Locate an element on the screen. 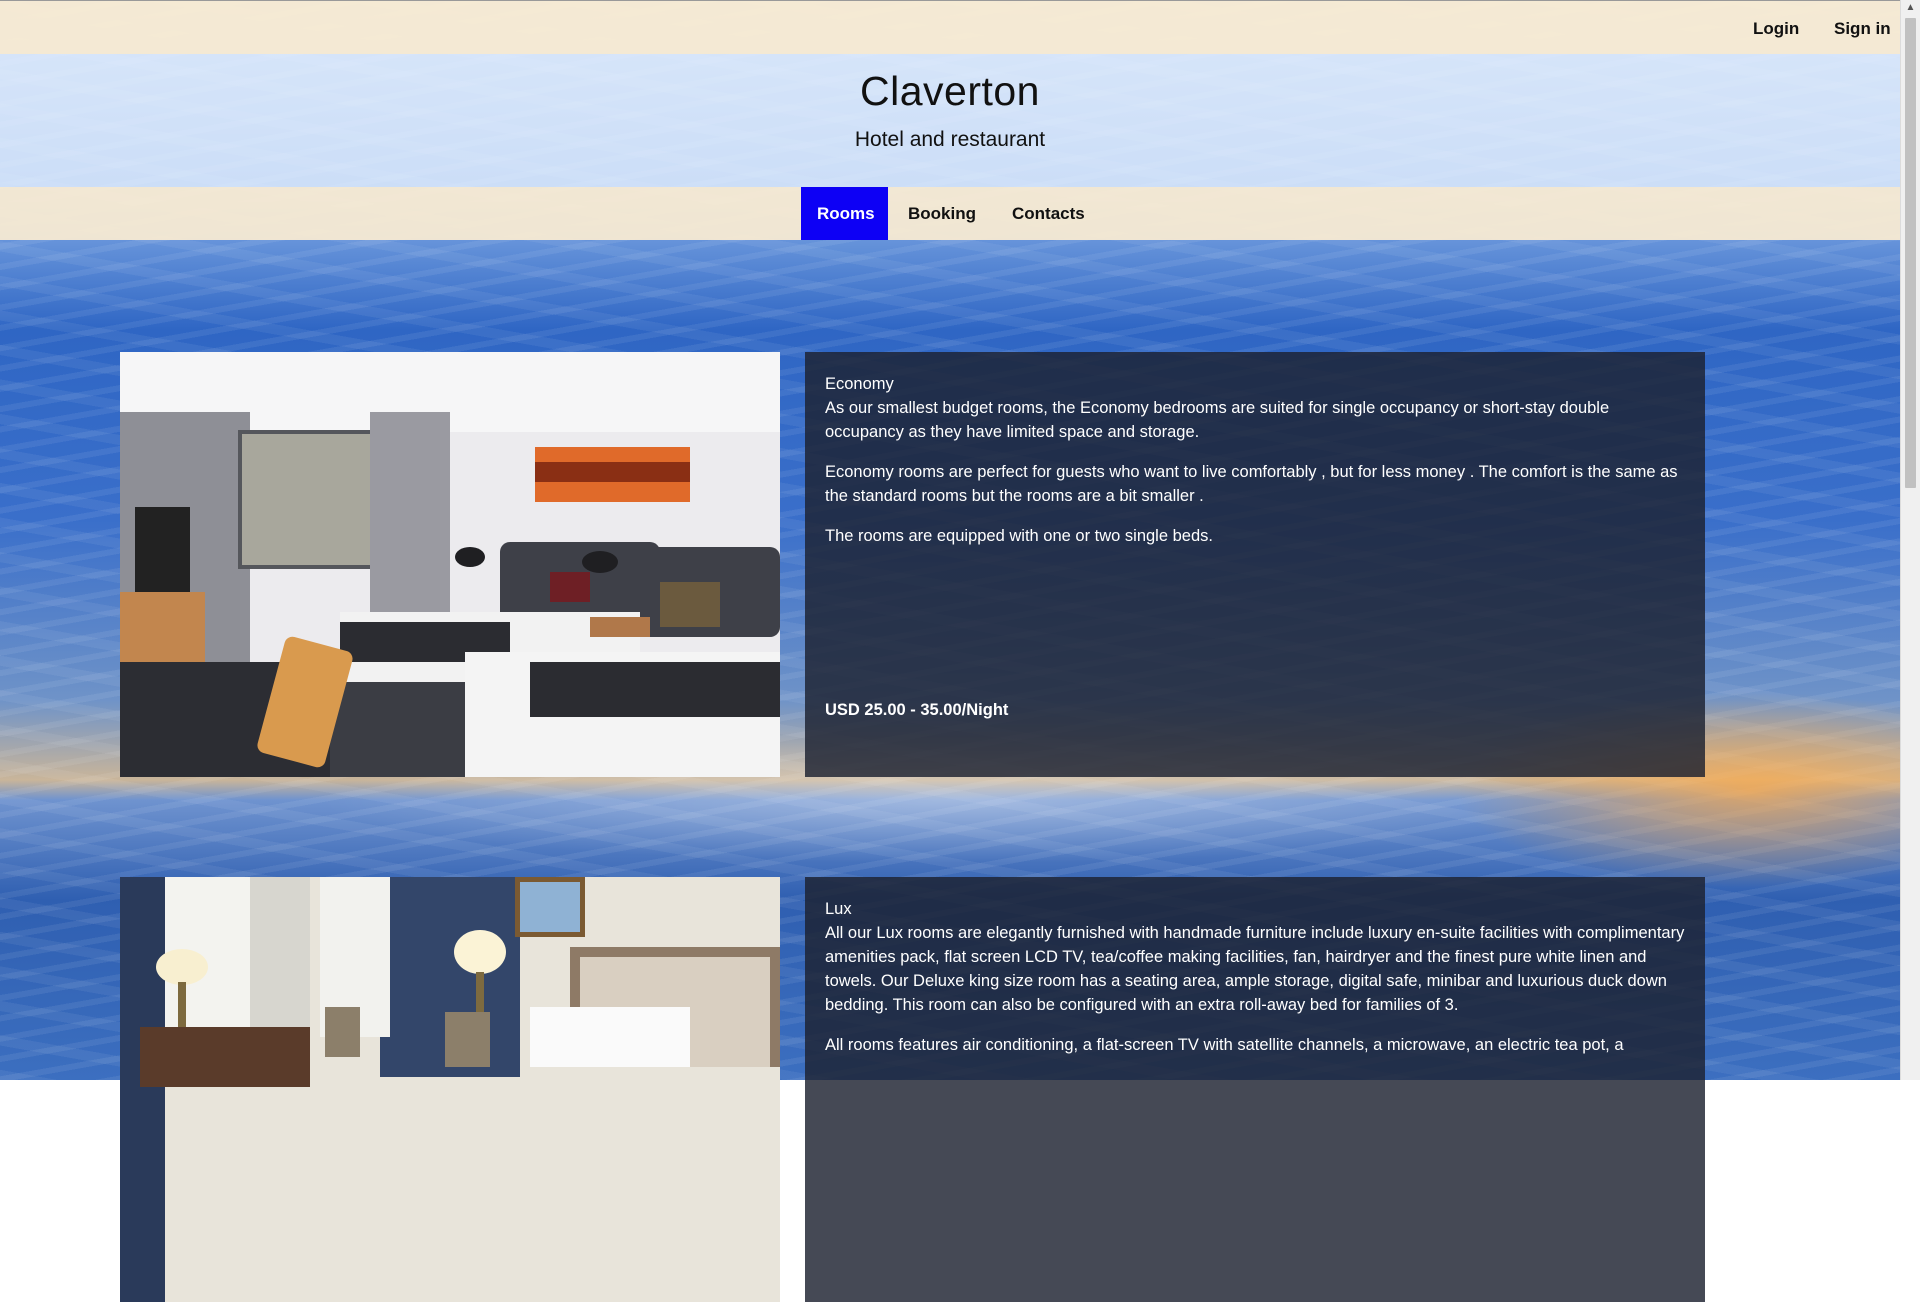  room-name: Lux is located at coordinates (838, 909).